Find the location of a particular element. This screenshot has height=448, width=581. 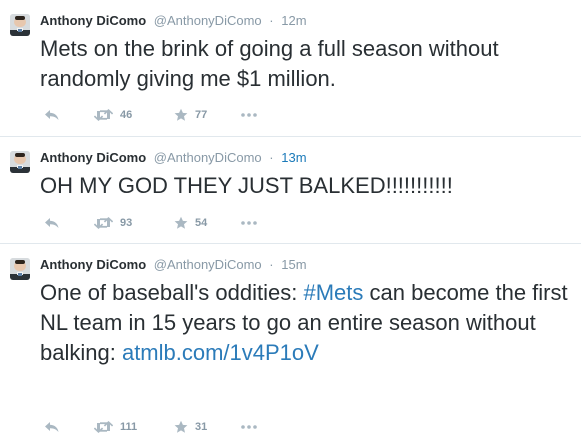

tweet-timestamp: 13m is located at coordinates (293, 157).